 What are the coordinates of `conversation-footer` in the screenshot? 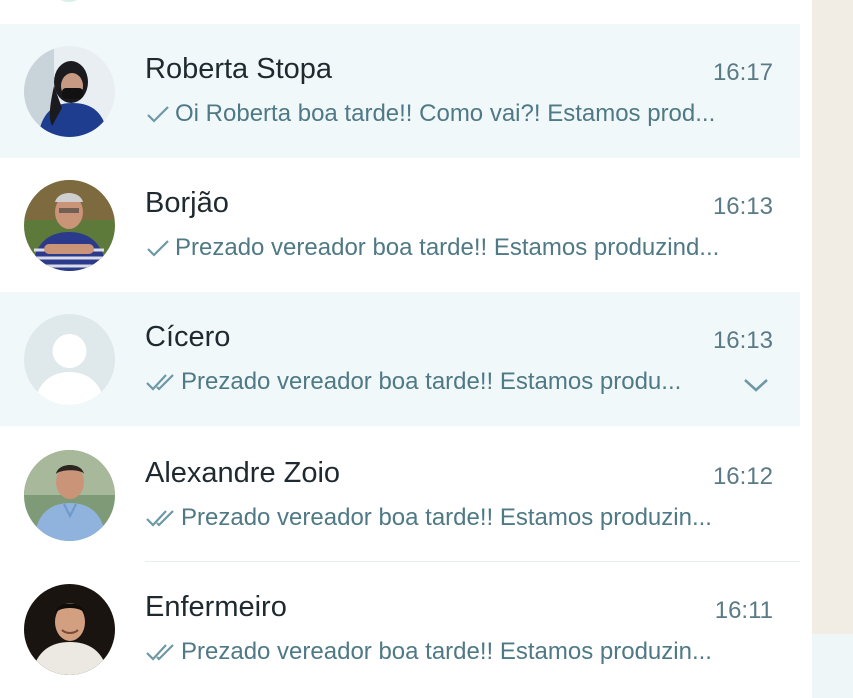 It's located at (832, 666).